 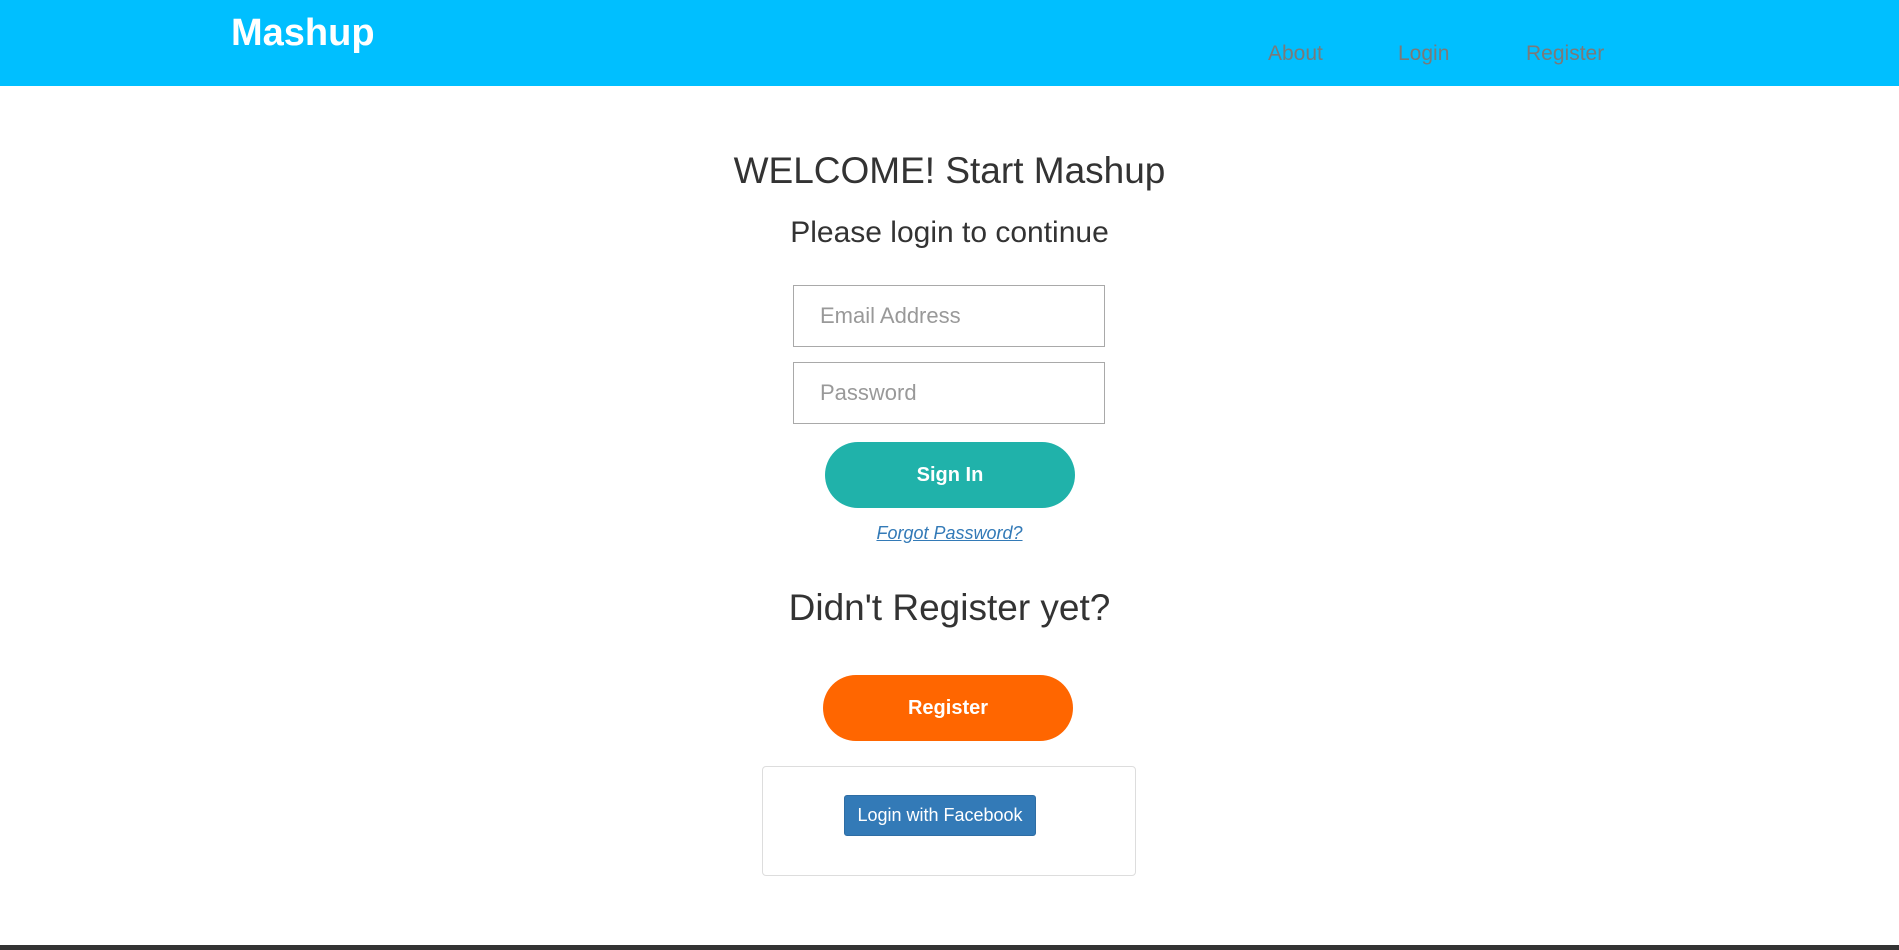 What do you see at coordinates (950, 475) in the screenshot?
I see `sign-in-button: Sign In` at bounding box center [950, 475].